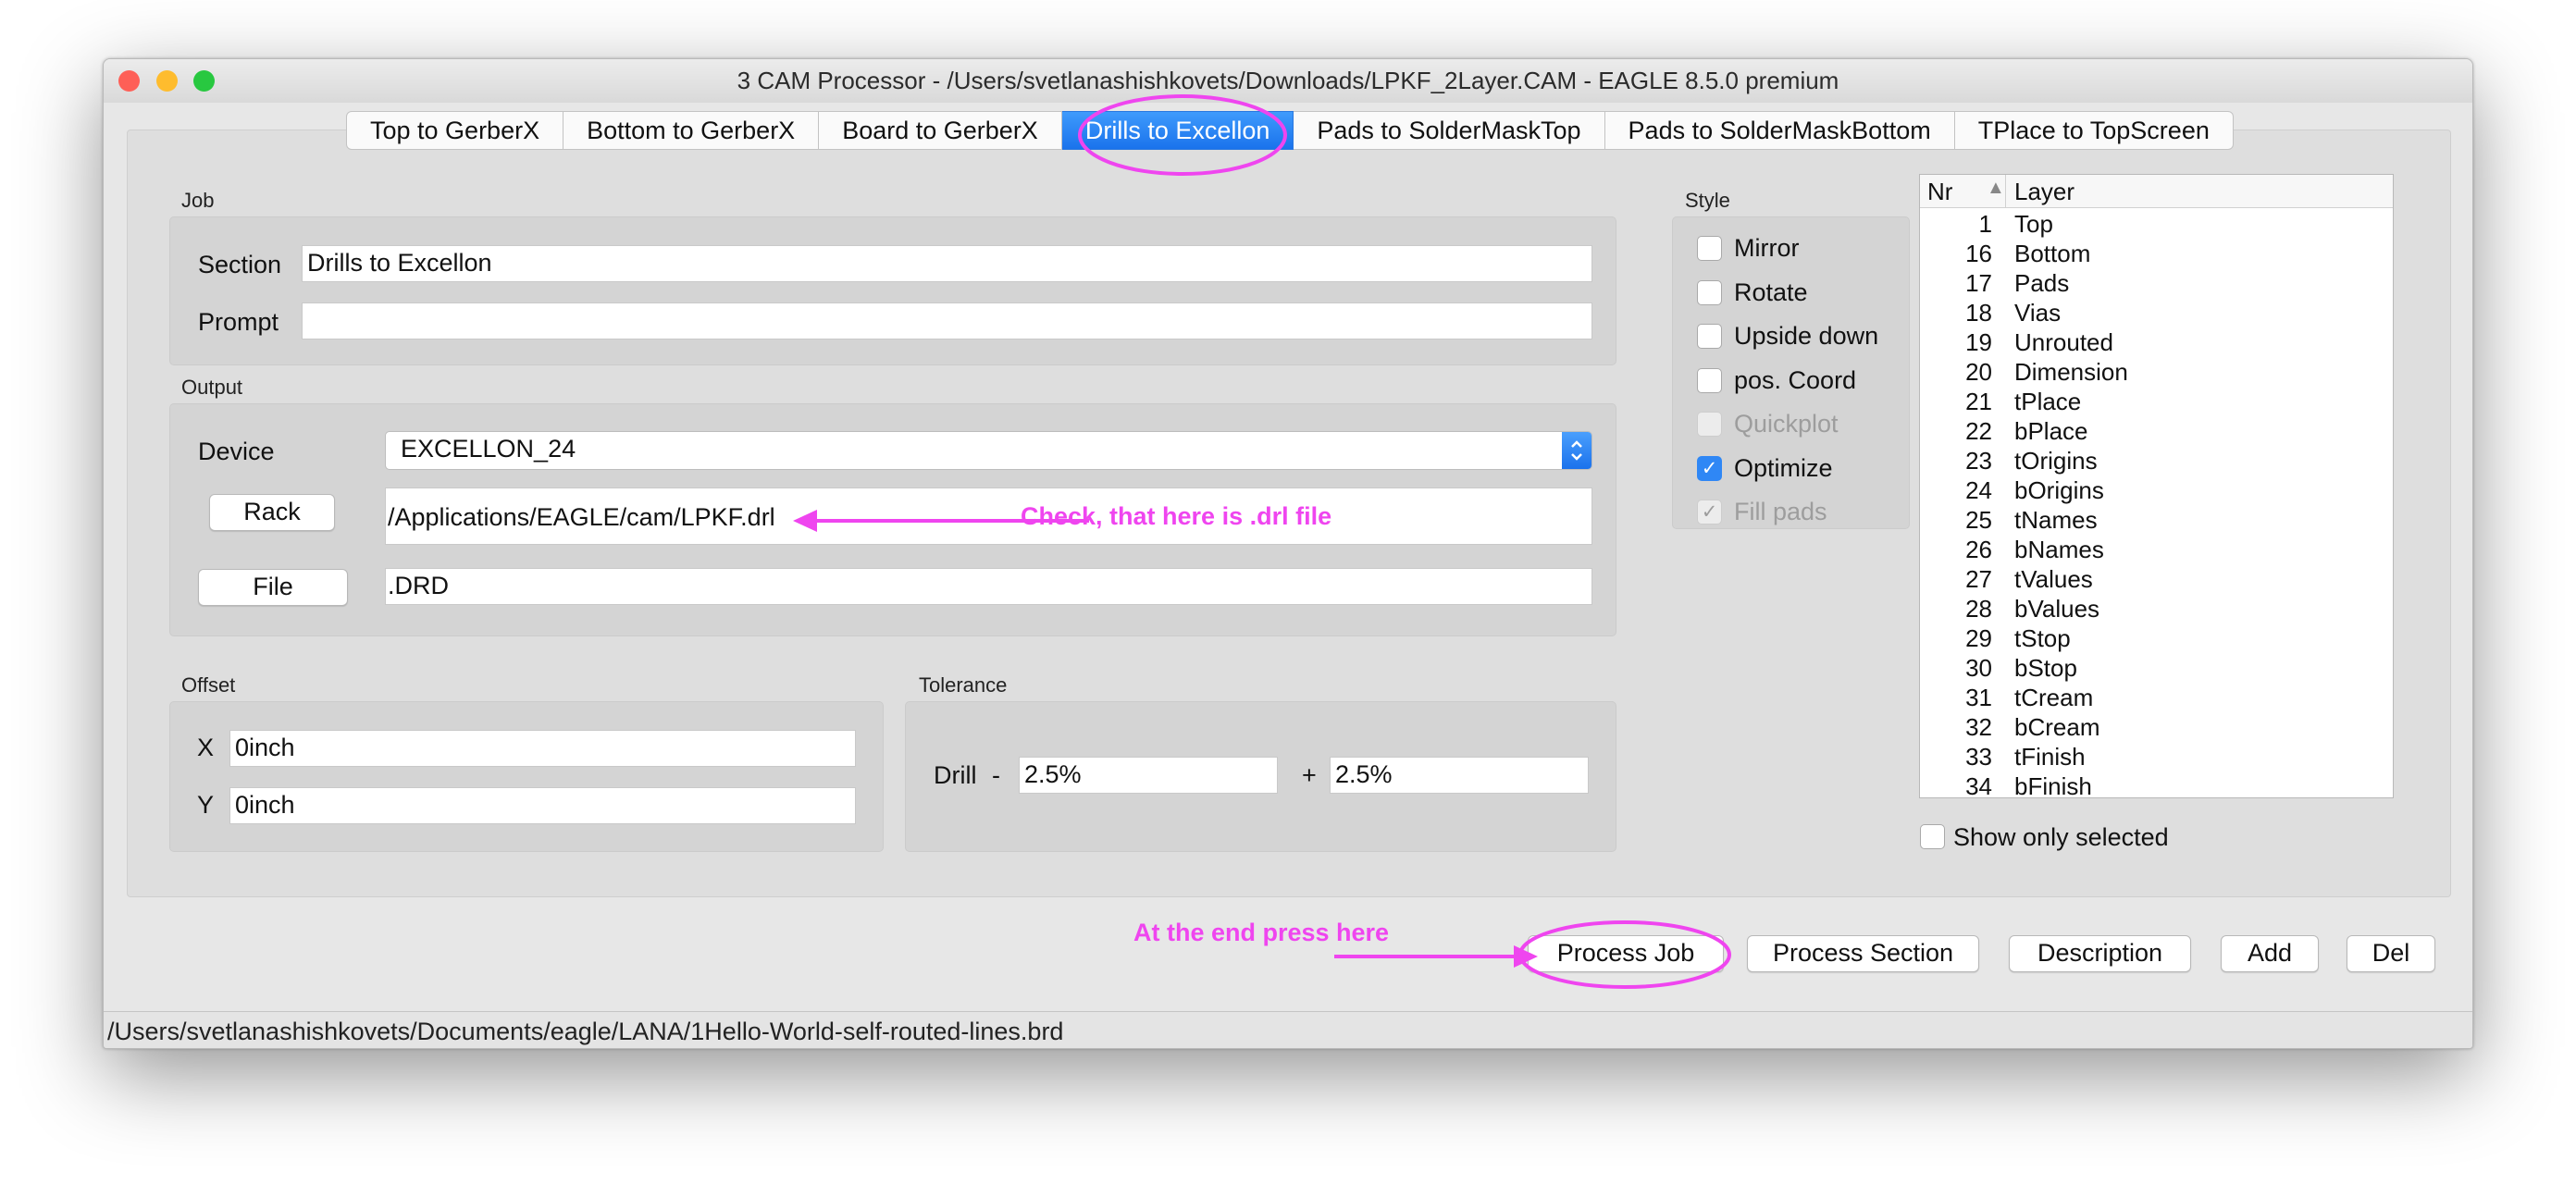 This screenshot has width=2576, height=1197. I want to click on layer-number: 21, so click(1978, 402).